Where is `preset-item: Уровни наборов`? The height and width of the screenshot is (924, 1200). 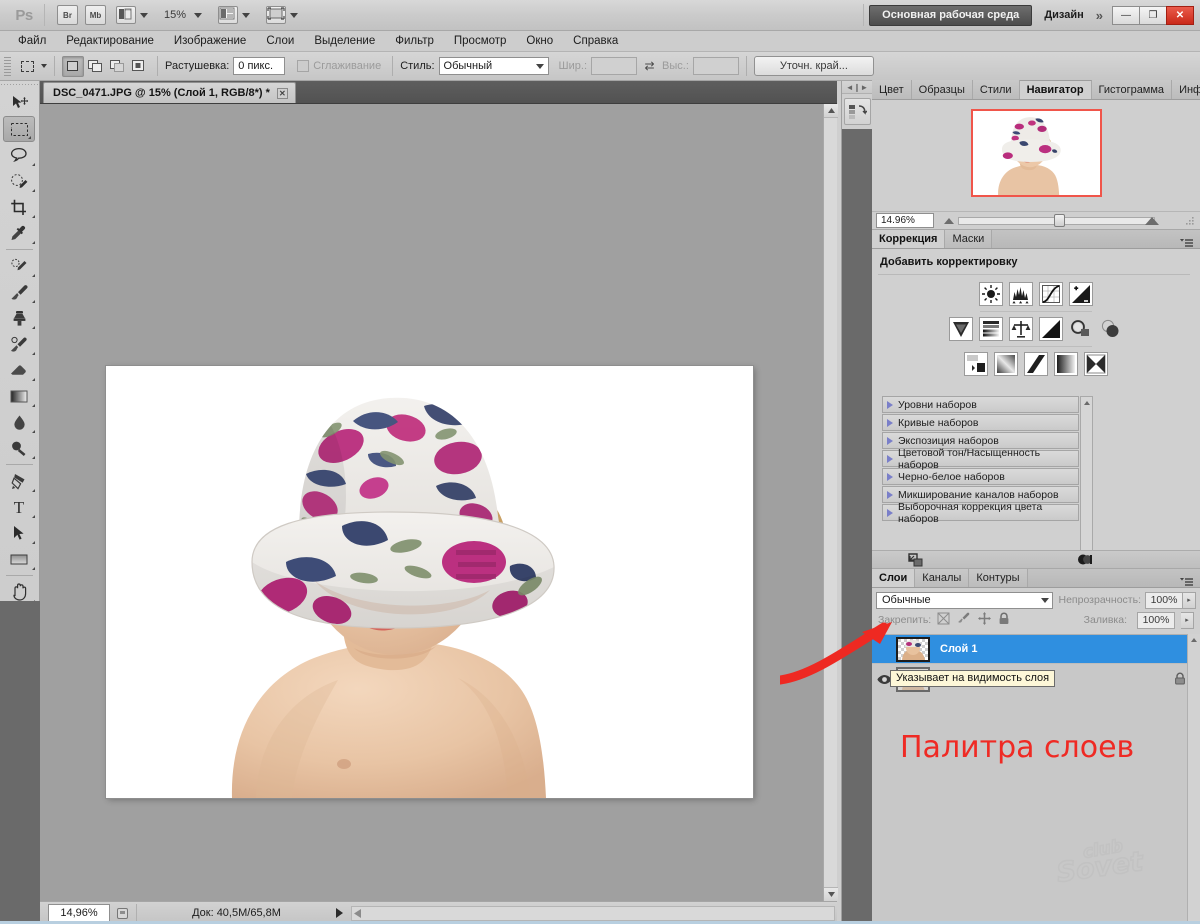
preset-item: Уровни наборов is located at coordinates (980, 404).